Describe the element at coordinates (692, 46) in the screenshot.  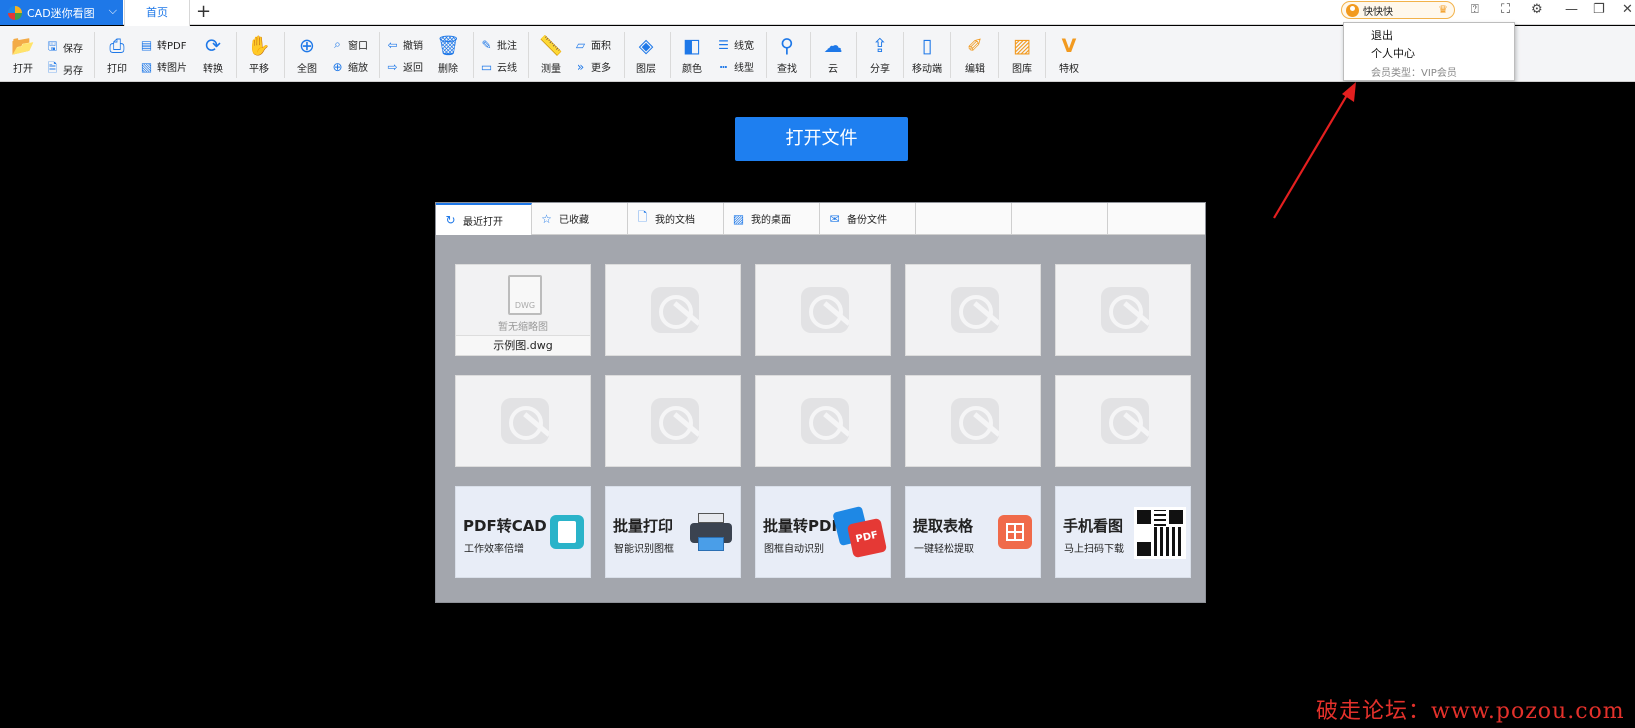
I see `palette-icon: ◧` at that location.